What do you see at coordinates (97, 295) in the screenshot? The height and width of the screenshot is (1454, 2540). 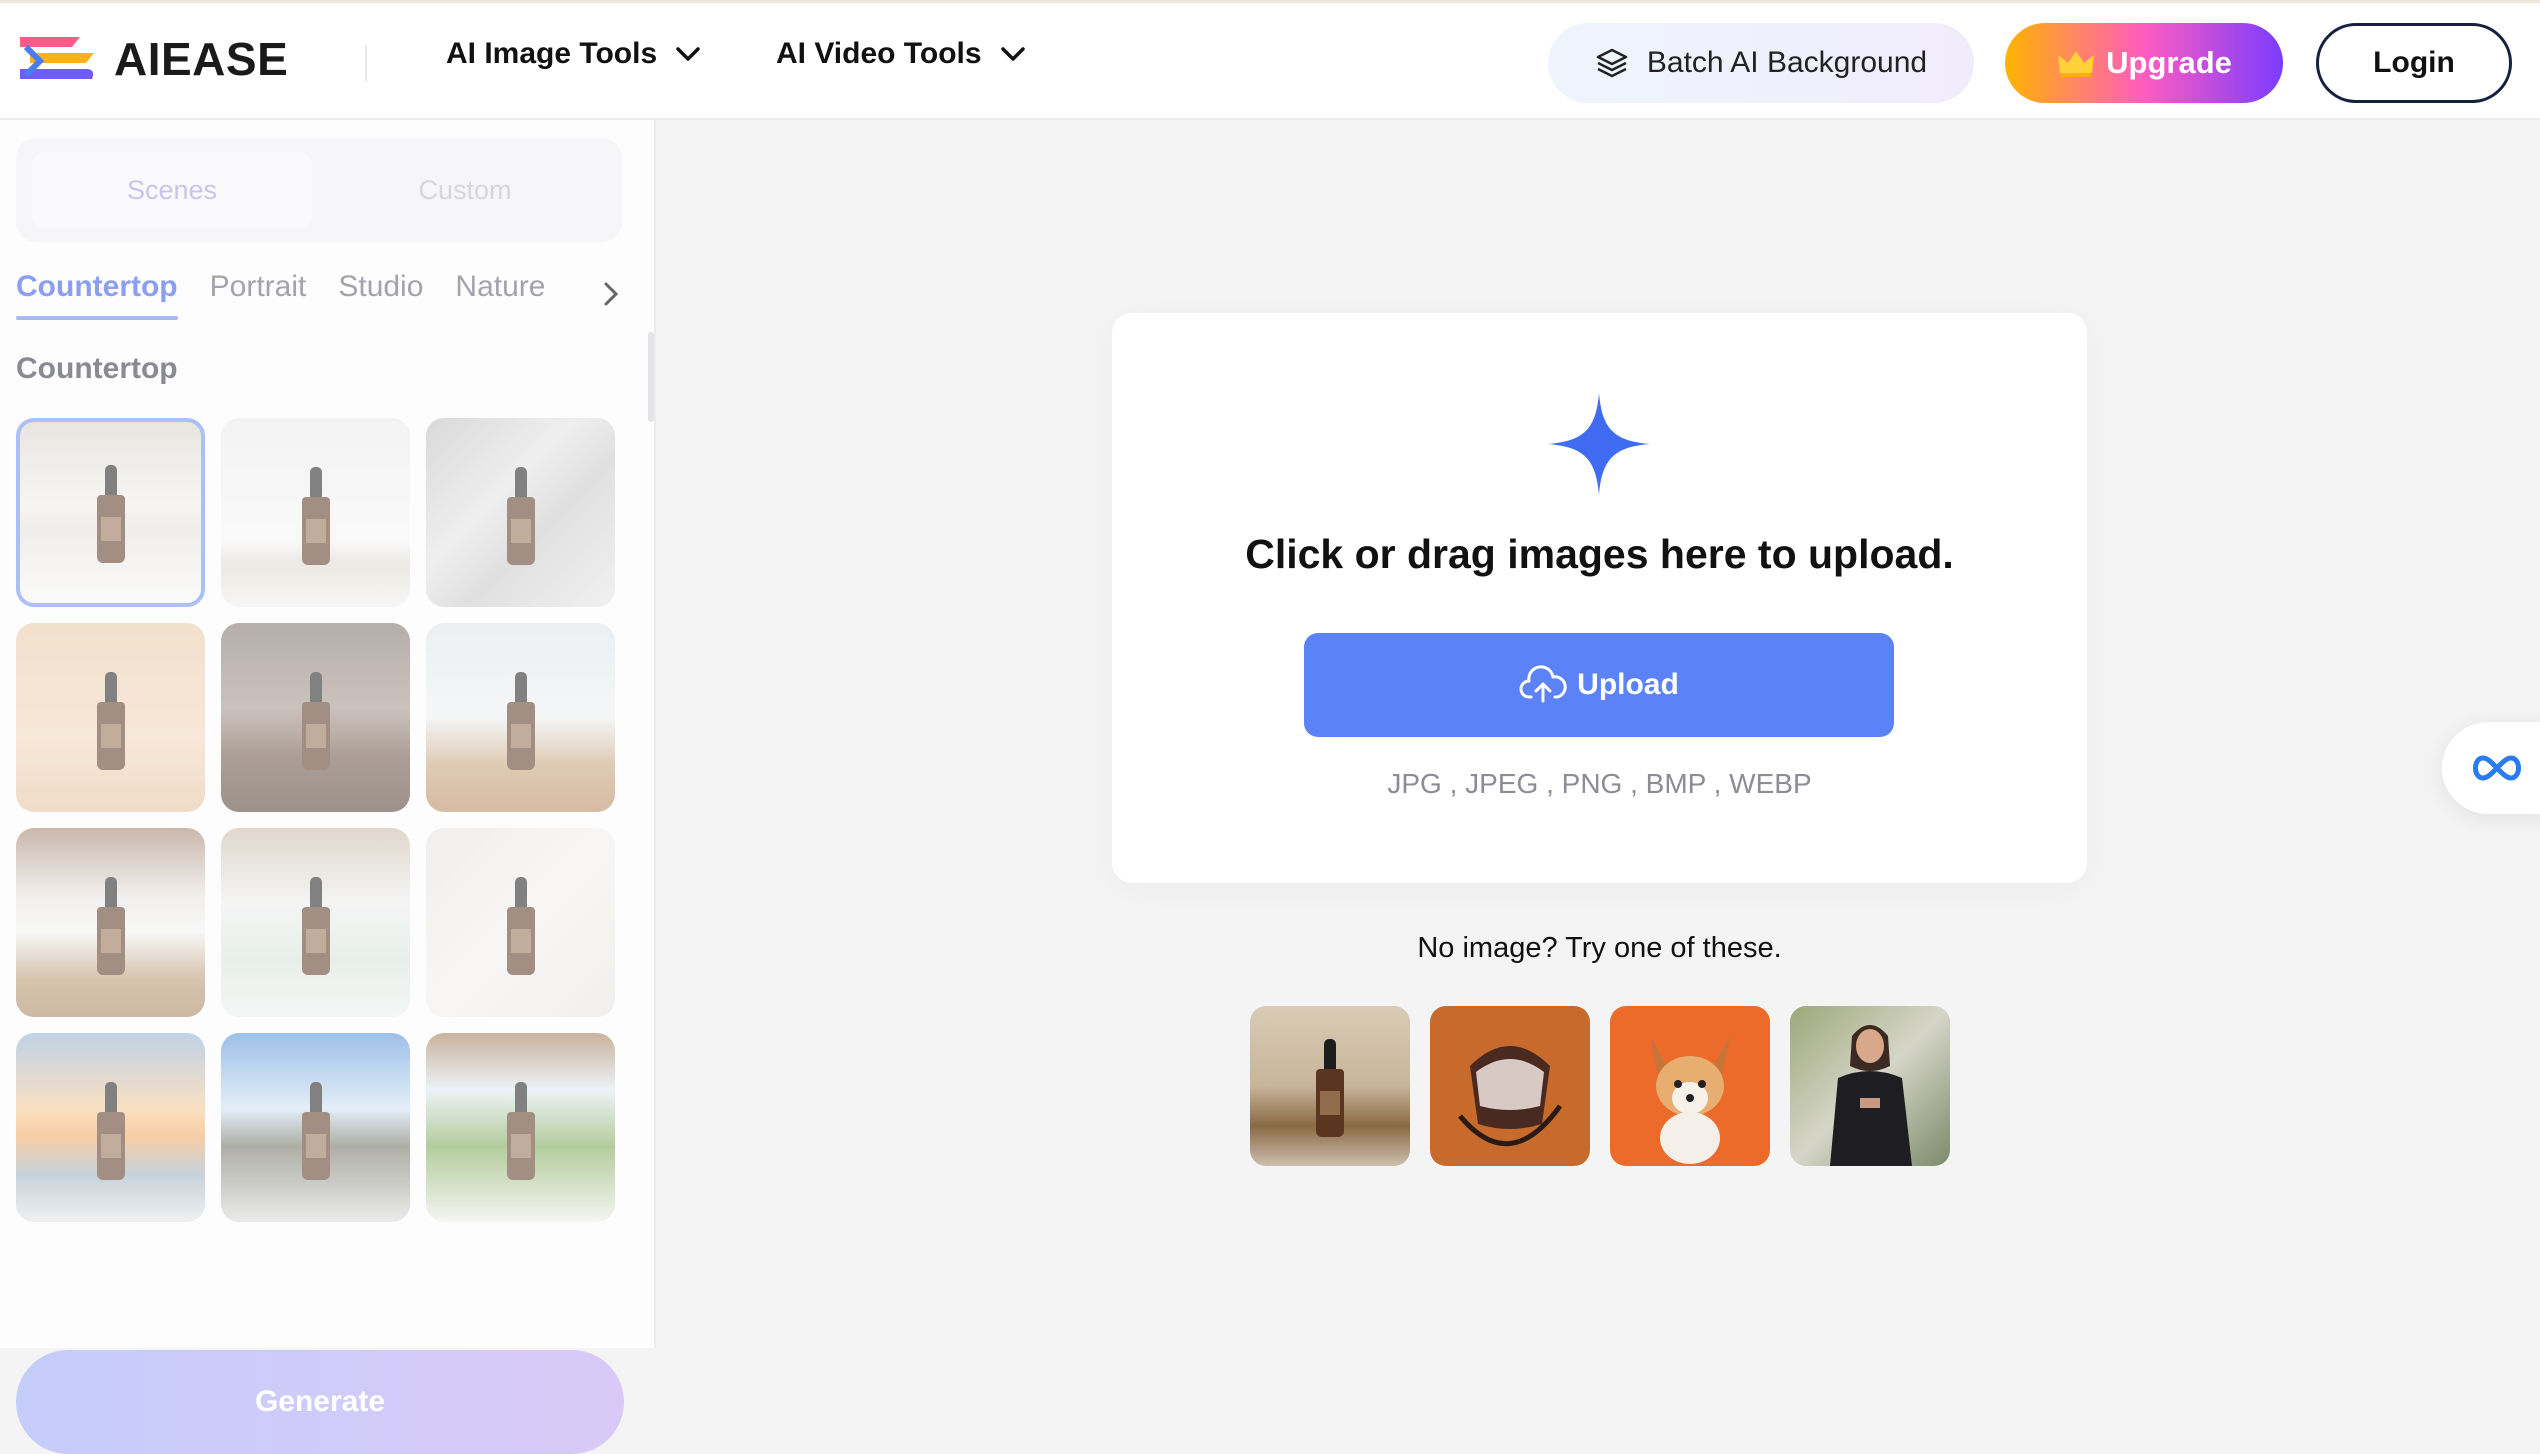 I see `tab-countertop: Countertop` at bounding box center [97, 295].